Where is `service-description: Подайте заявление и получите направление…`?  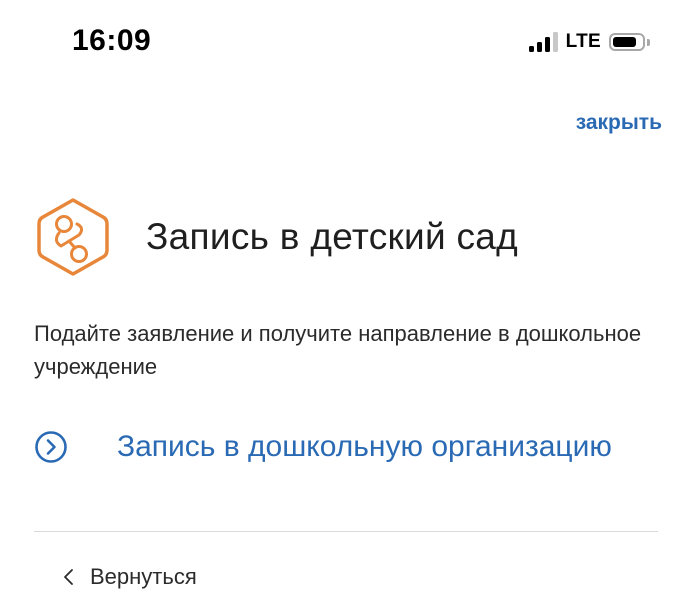
service-description: Подайте заявление и получите направление… is located at coordinates (338, 350).